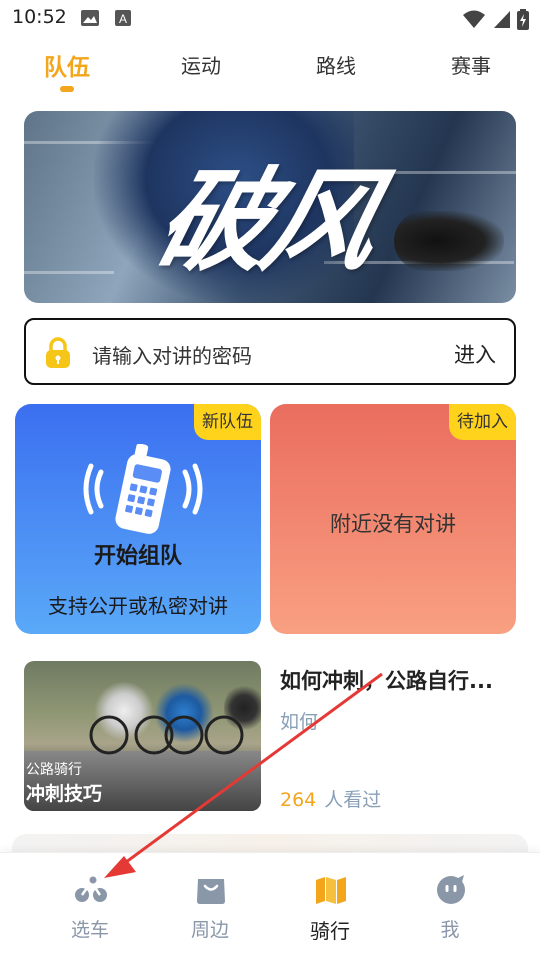  I want to click on cell-signal-icon, so click(502, 19).